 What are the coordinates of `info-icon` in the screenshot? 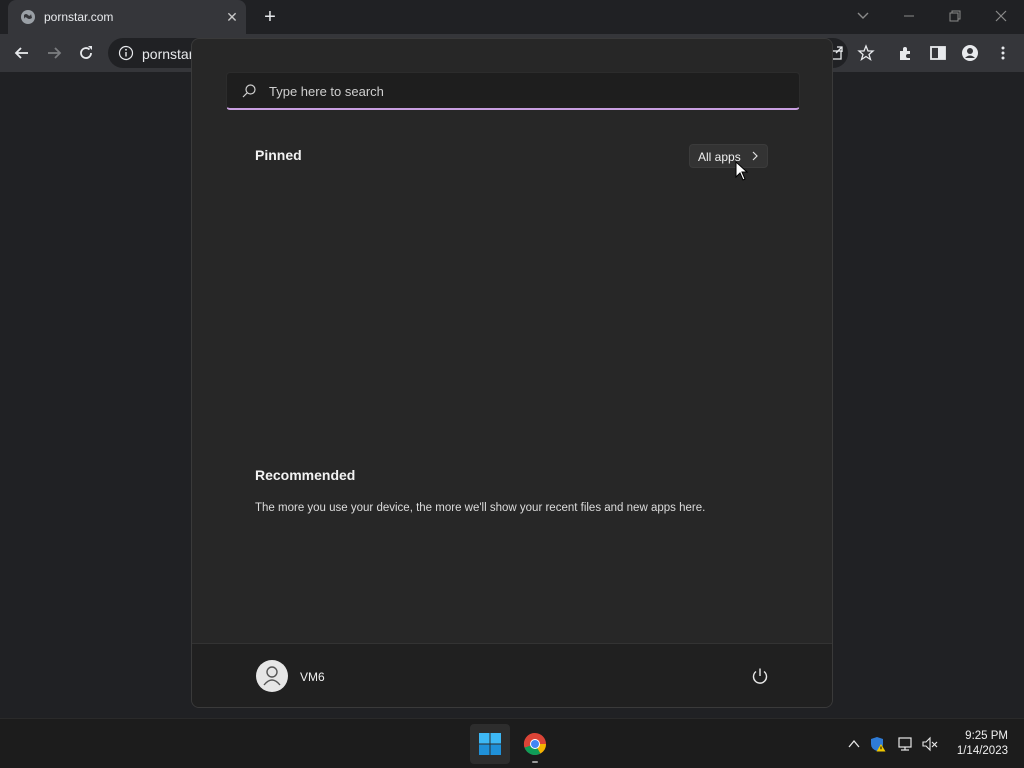 It's located at (126, 53).